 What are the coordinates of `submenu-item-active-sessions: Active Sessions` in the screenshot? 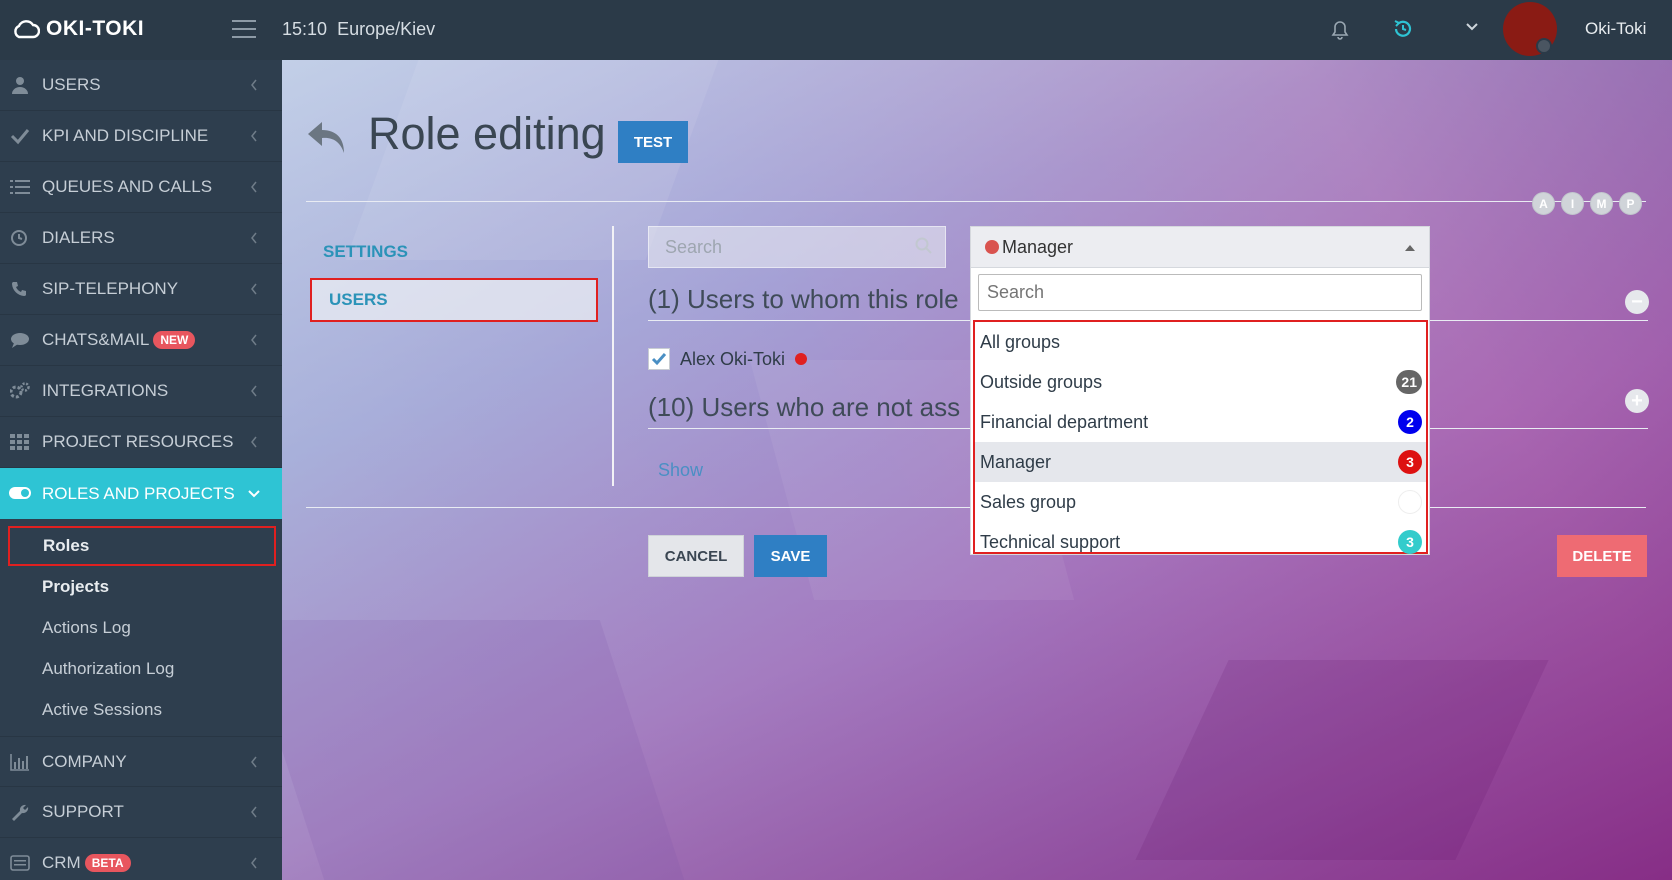 It's located at (141, 709).